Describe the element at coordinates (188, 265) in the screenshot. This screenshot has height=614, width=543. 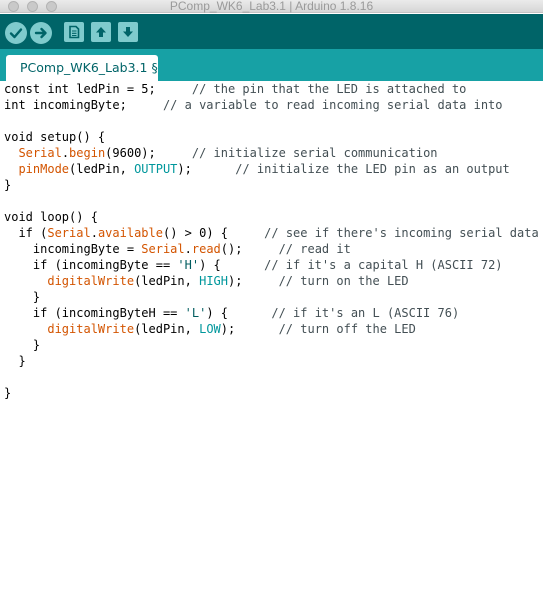
I see `code-token: 'H'` at that location.